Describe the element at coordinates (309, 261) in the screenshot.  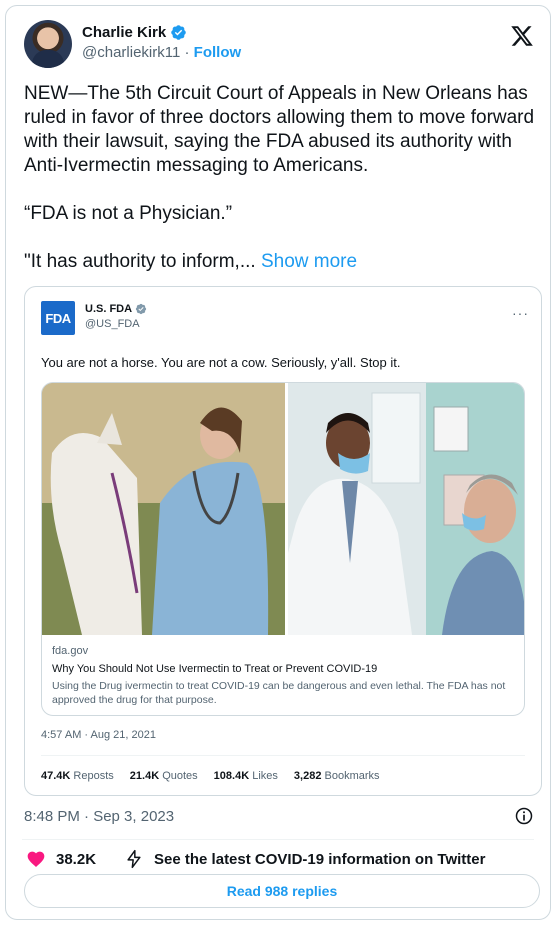
I see `show-more-link: Show more` at that location.